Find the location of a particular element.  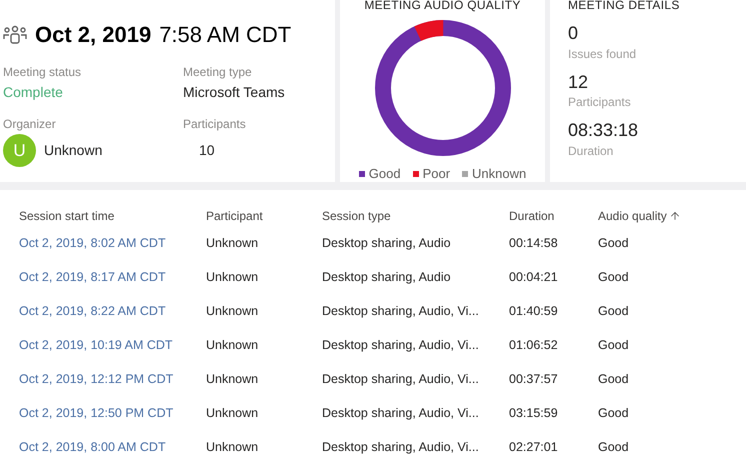

field-label: Organizer is located at coordinates (30, 124).